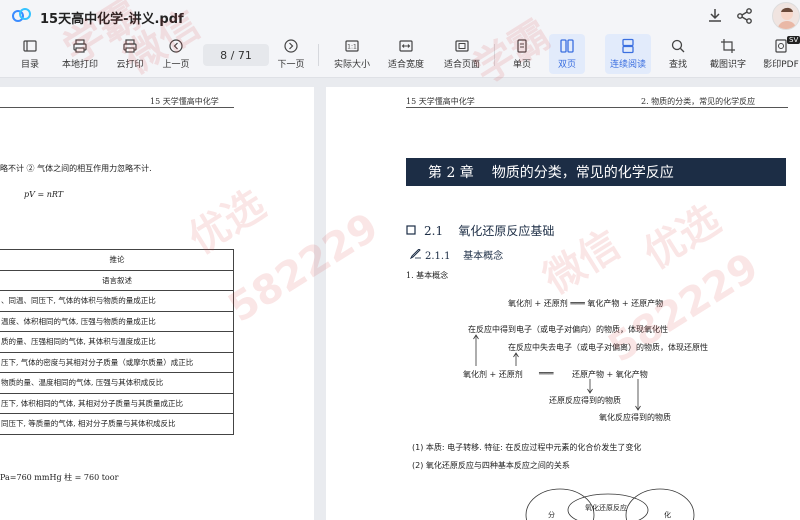 This screenshot has height=520, width=800. I want to click on chapter-number: 第 2 章, so click(451, 173).